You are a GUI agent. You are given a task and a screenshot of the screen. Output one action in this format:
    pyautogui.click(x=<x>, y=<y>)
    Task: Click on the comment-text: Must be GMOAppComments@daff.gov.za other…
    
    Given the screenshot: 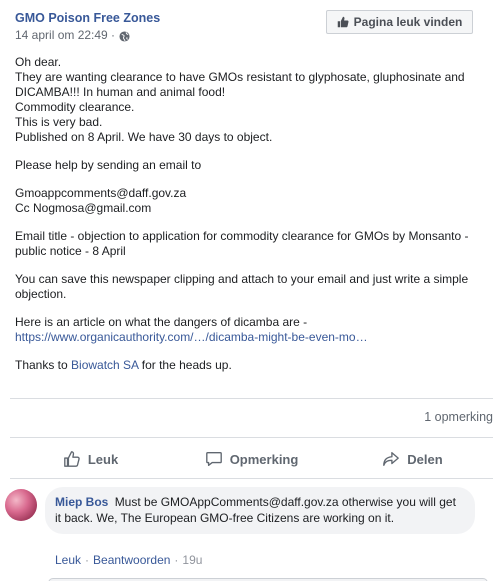 What is the action you would take?
    pyautogui.click(x=255, y=510)
    